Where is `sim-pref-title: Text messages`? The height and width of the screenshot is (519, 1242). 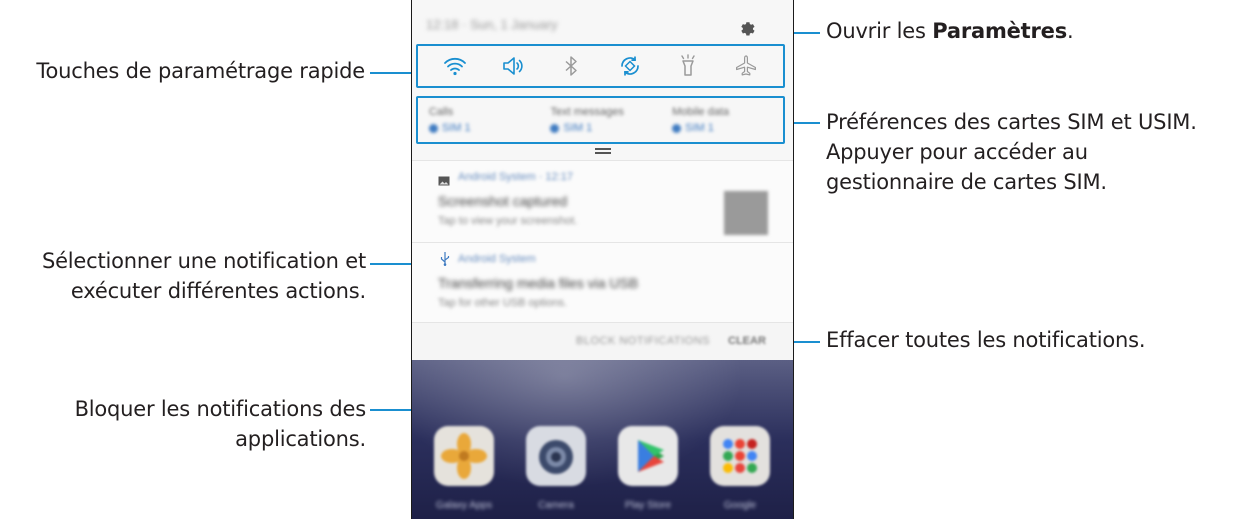 sim-pref-title: Text messages is located at coordinates (587, 112).